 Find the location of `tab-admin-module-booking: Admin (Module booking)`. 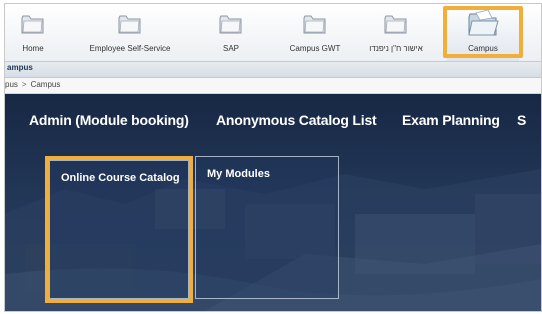

tab-admin-module-booking: Admin (Module booking) is located at coordinates (109, 120).